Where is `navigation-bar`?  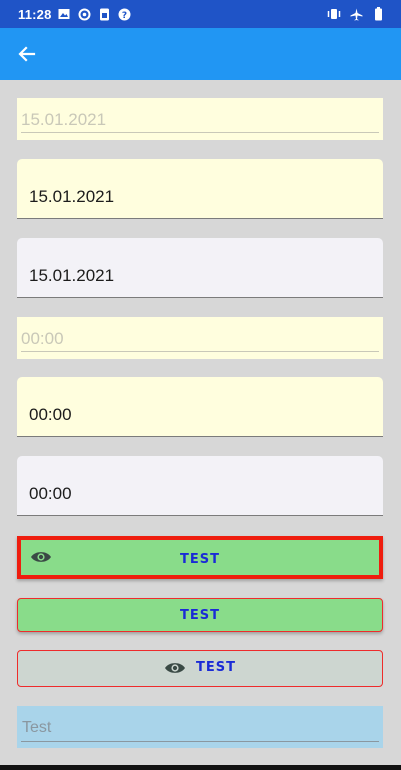
navigation-bar is located at coordinates (200, 767).